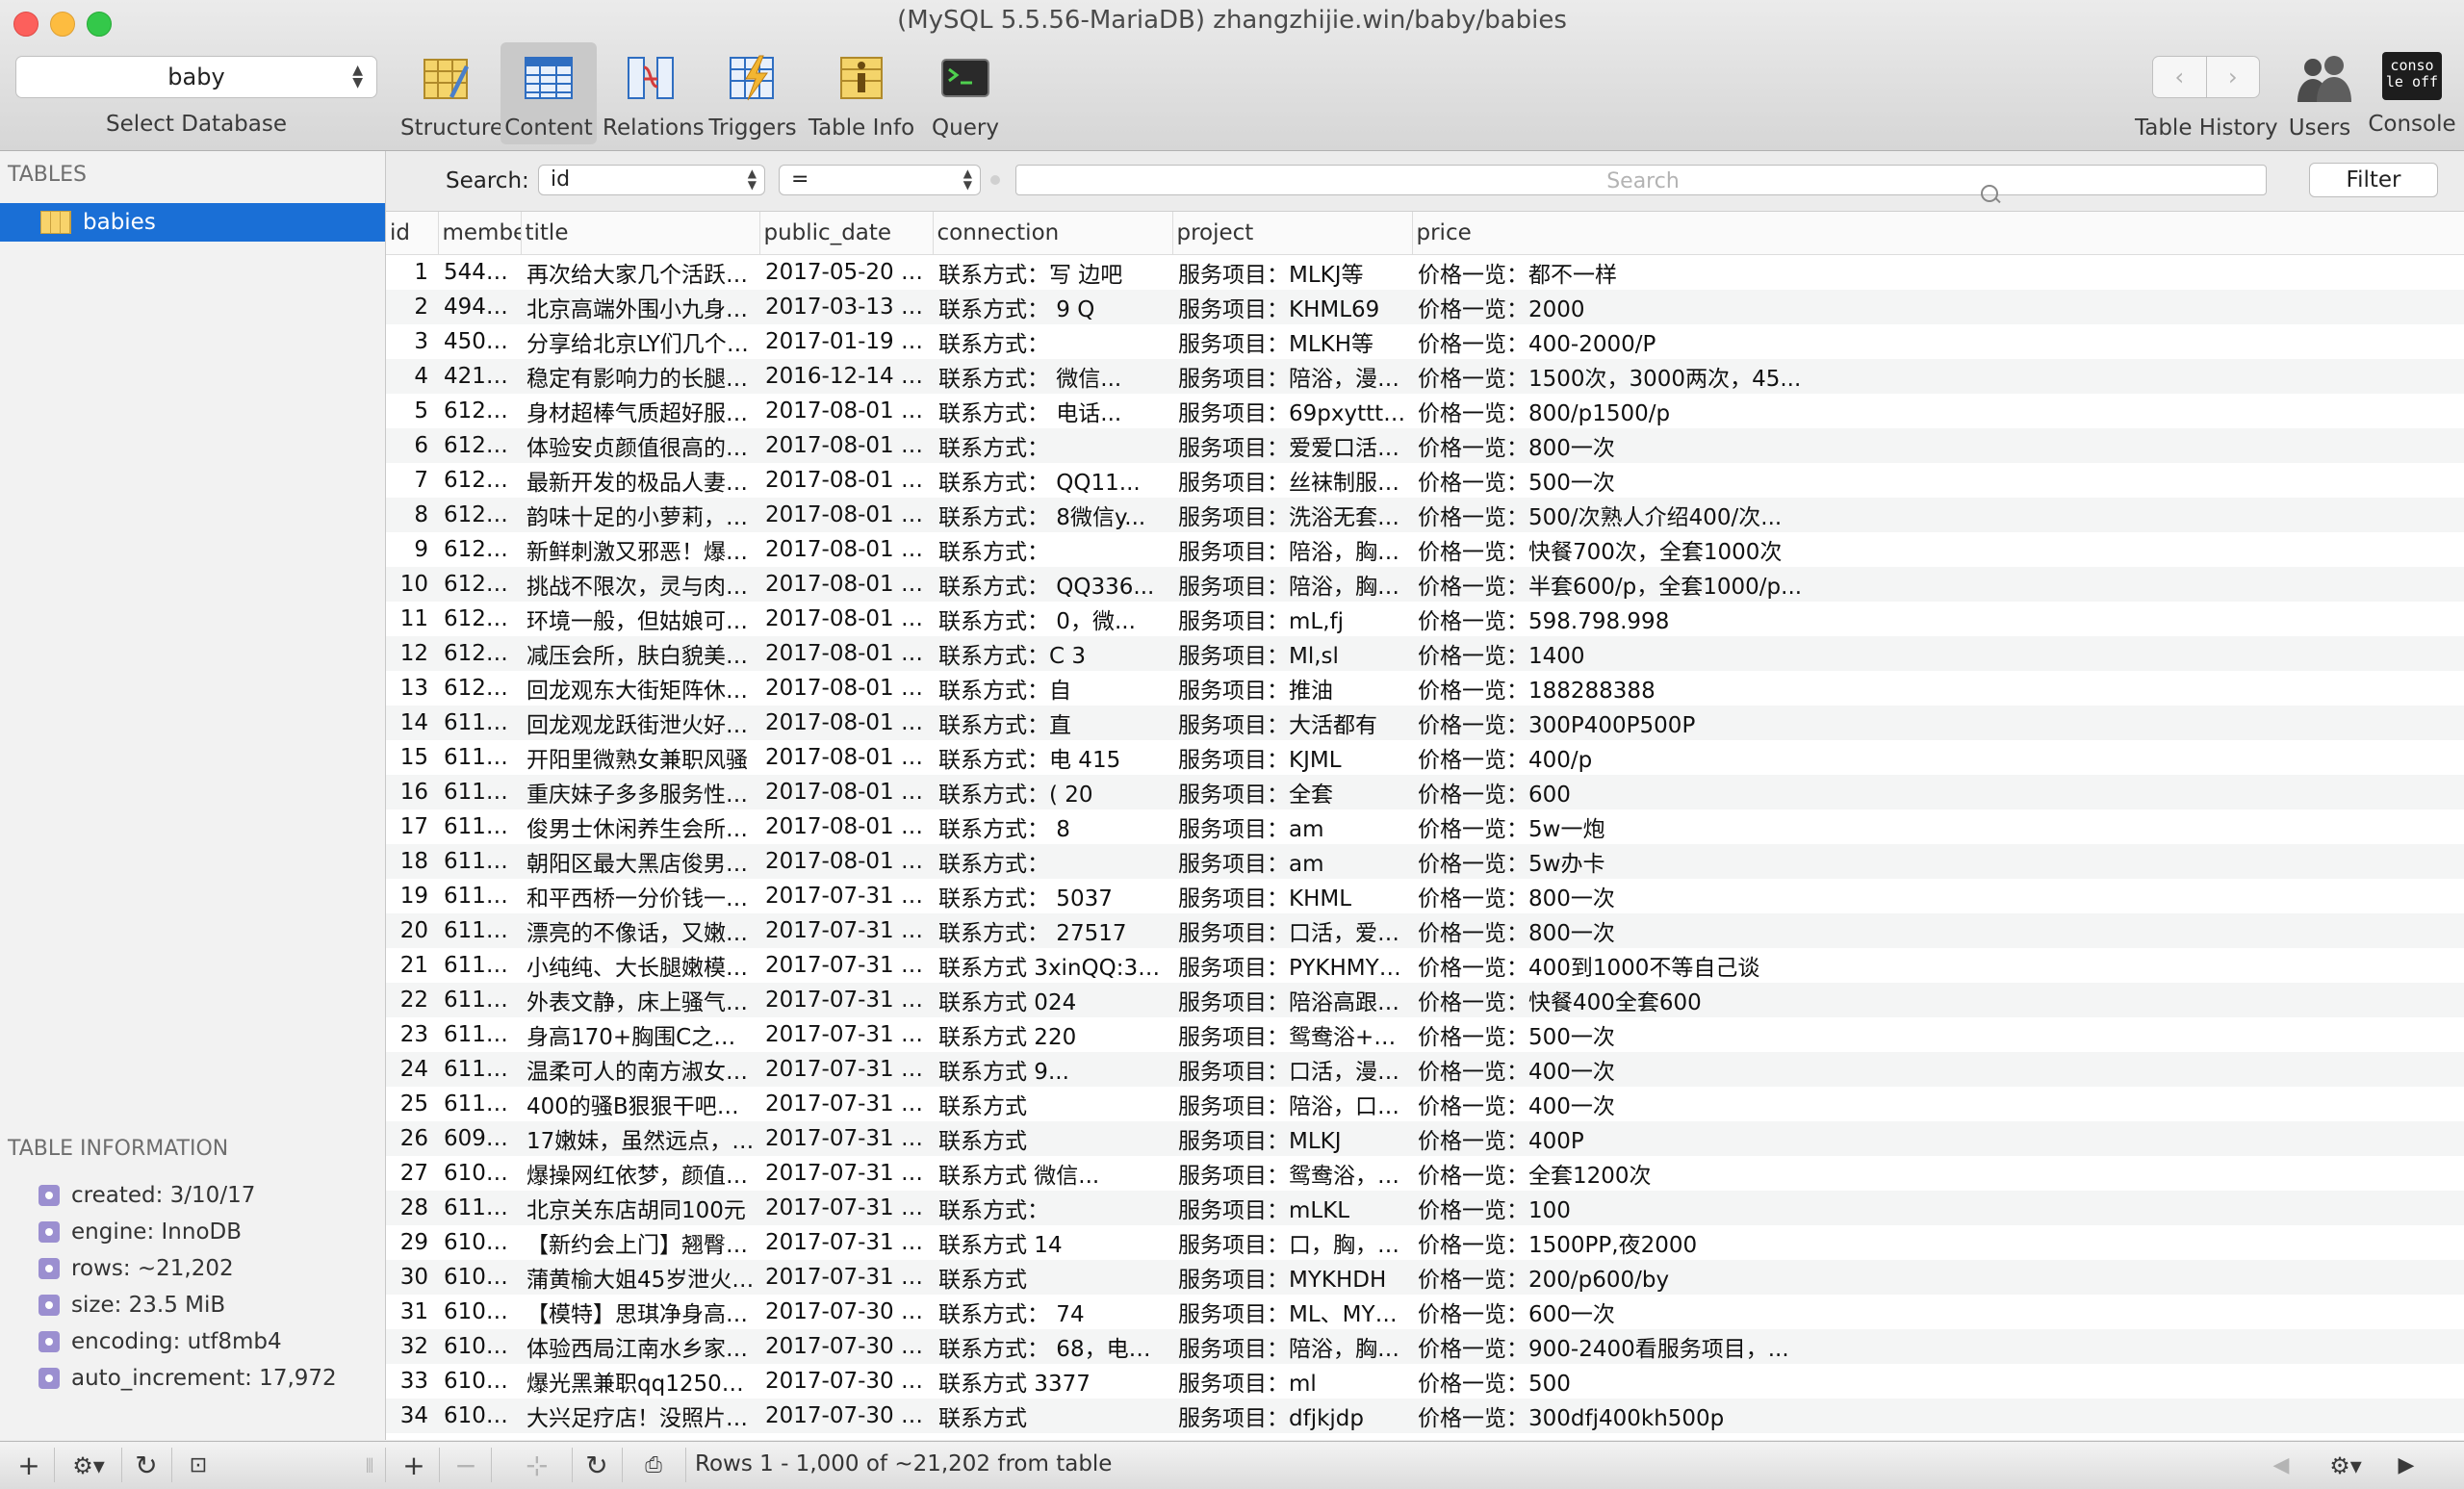 The height and width of the screenshot is (1489, 2464). What do you see at coordinates (1938, 480) in the screenshot?
I see `cell-price: 价格一览：500一次` at bounding box center [1938, 480].